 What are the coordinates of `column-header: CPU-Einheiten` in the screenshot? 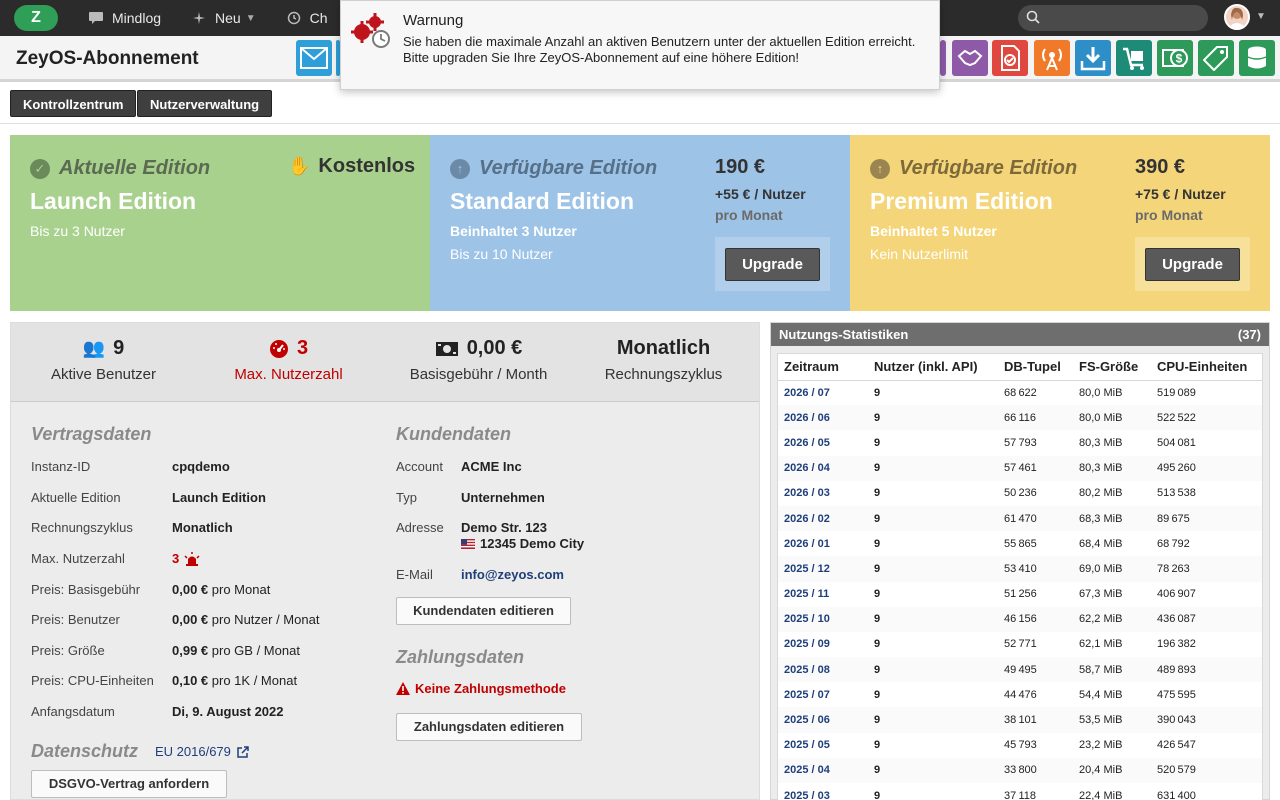 It's located at (1206, 367).